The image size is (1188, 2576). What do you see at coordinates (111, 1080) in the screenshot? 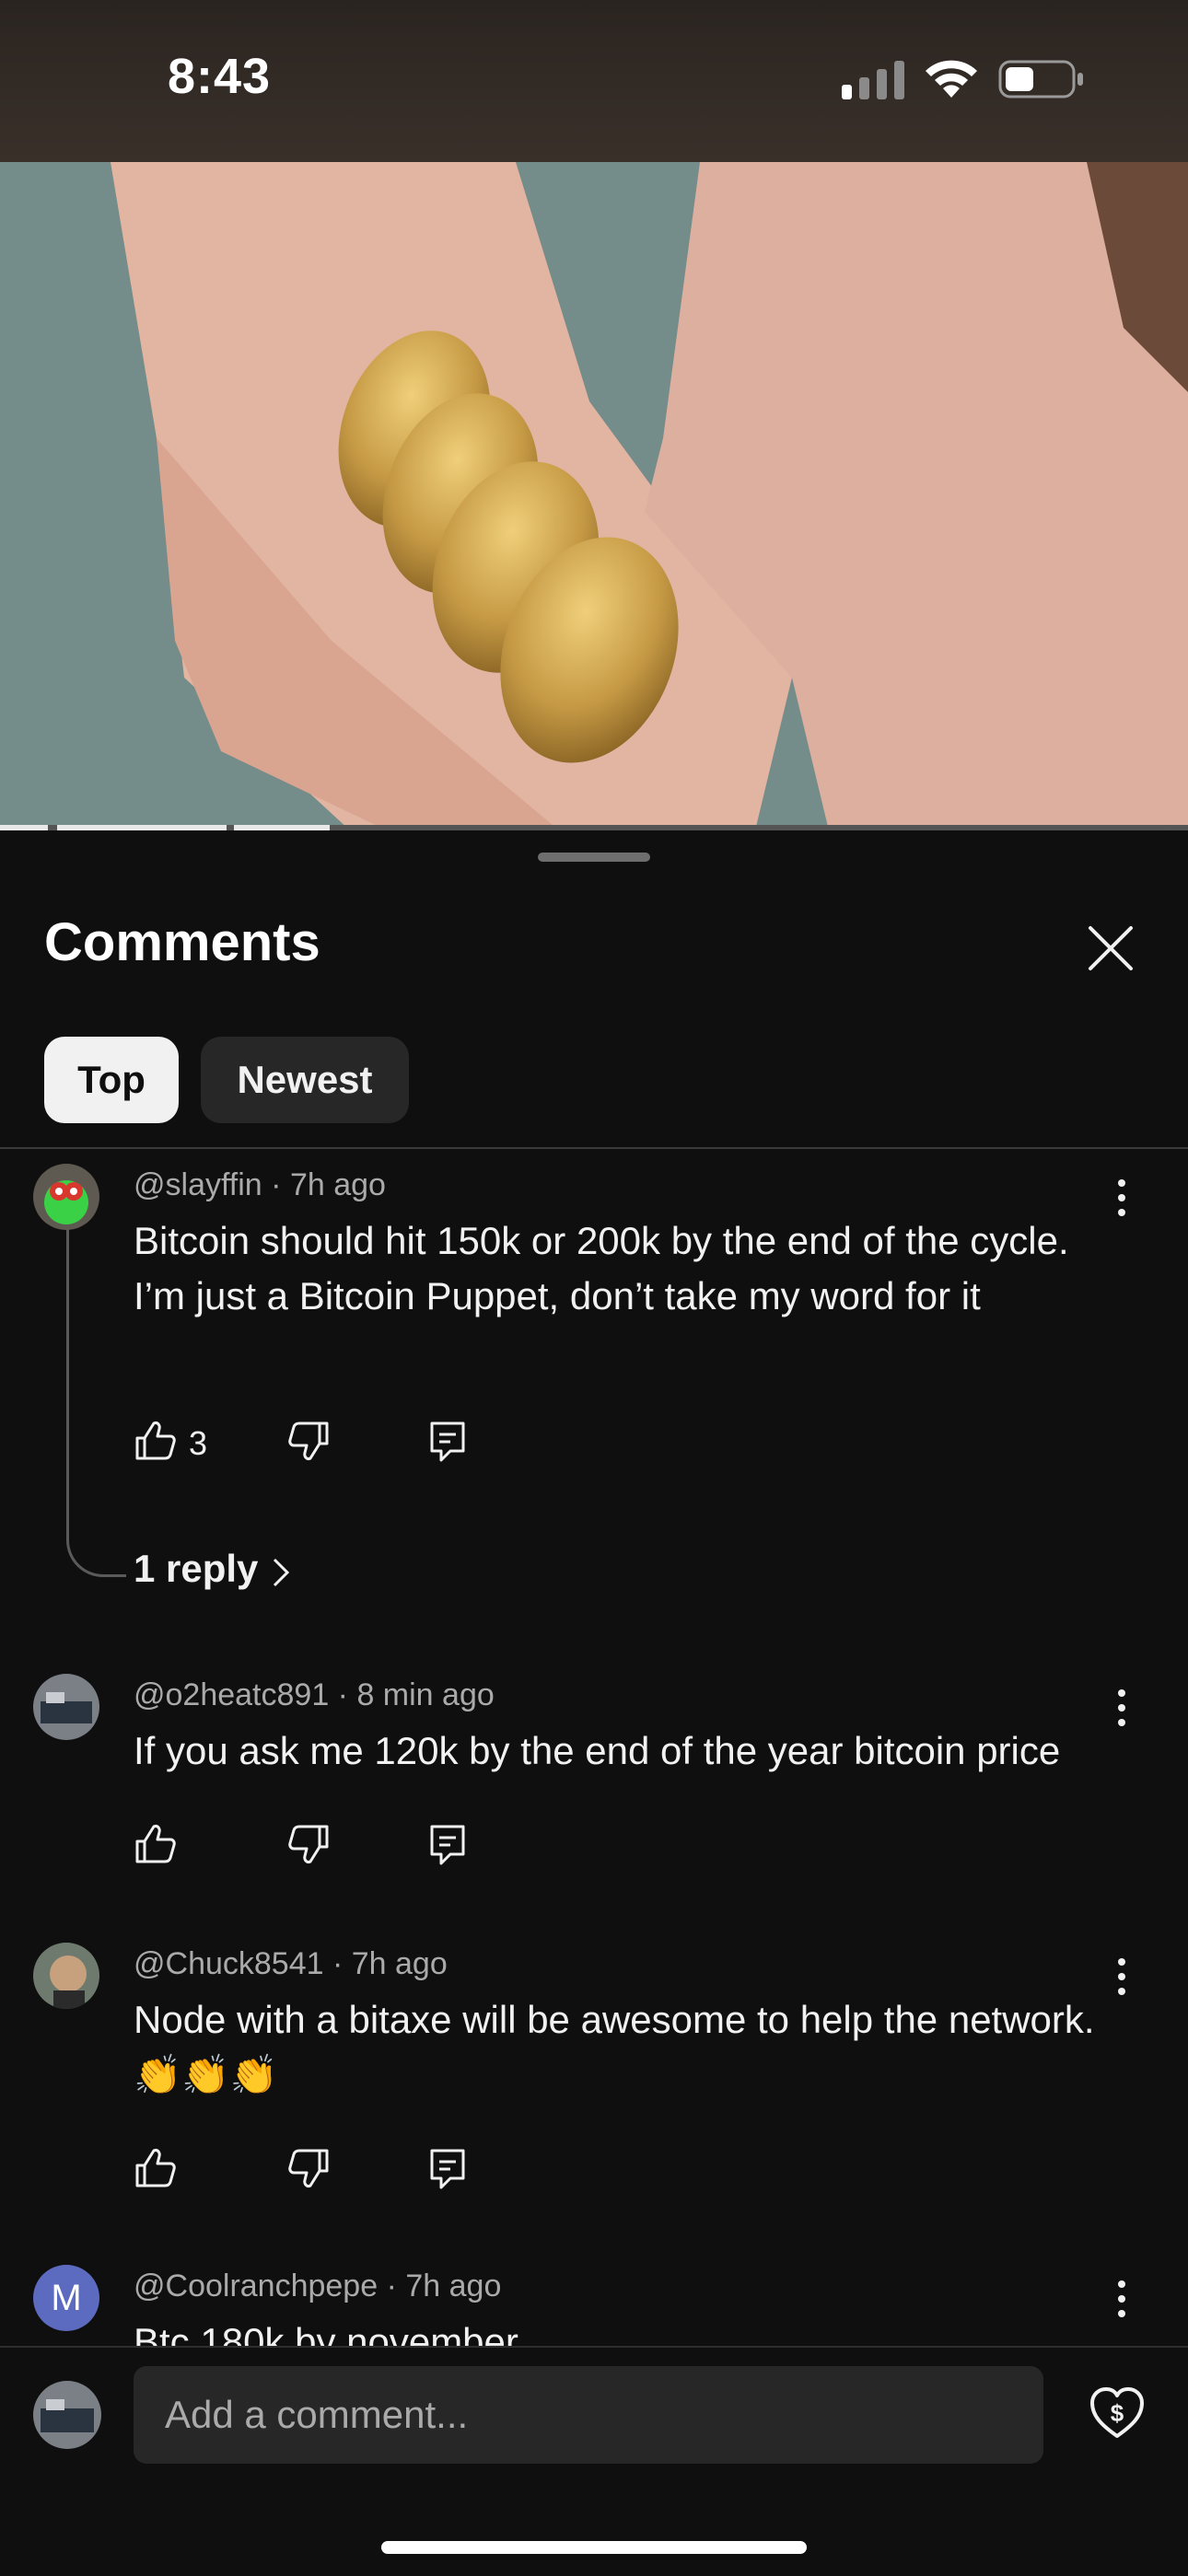
I see `tab-top: Top` at bounding box center [111, 1080].